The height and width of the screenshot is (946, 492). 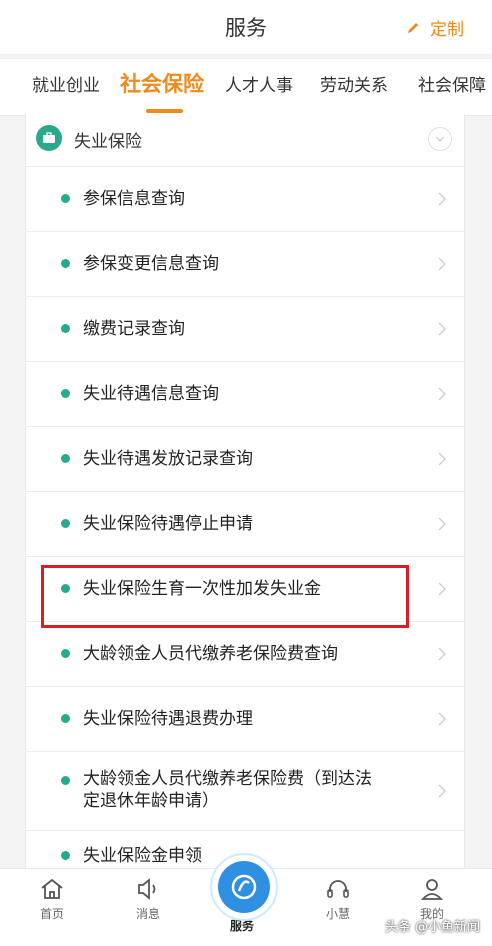 I want to click on customize-button: 定制, so click(x=435, y=27).